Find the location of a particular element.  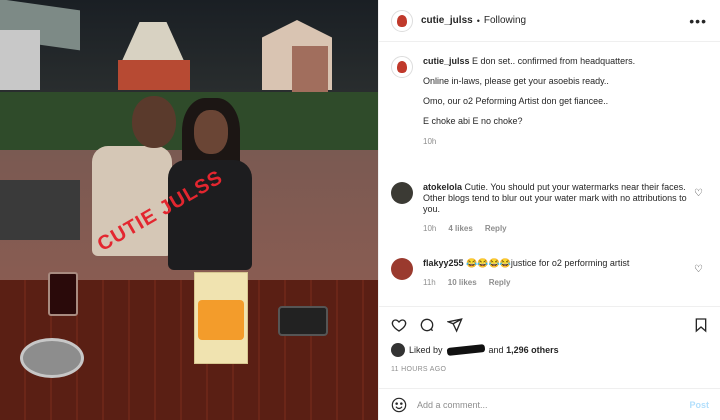

comment-meta: 10h 4 likes Reply is located at coordinates (558, 228).